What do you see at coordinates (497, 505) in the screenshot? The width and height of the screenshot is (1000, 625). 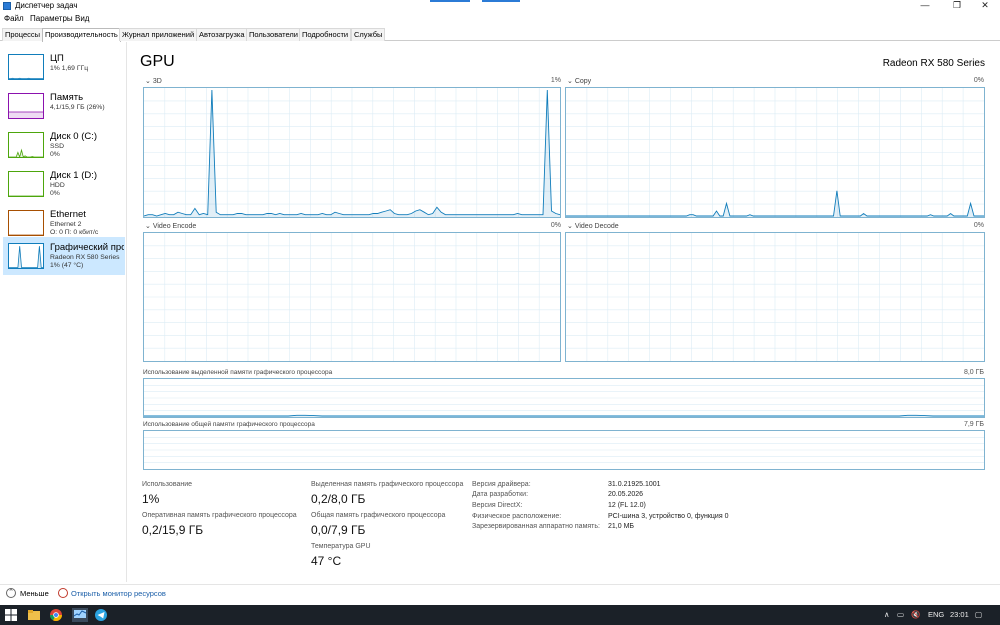 I see `property-key: Версия DirectX:` at bounding box center [497, 505].